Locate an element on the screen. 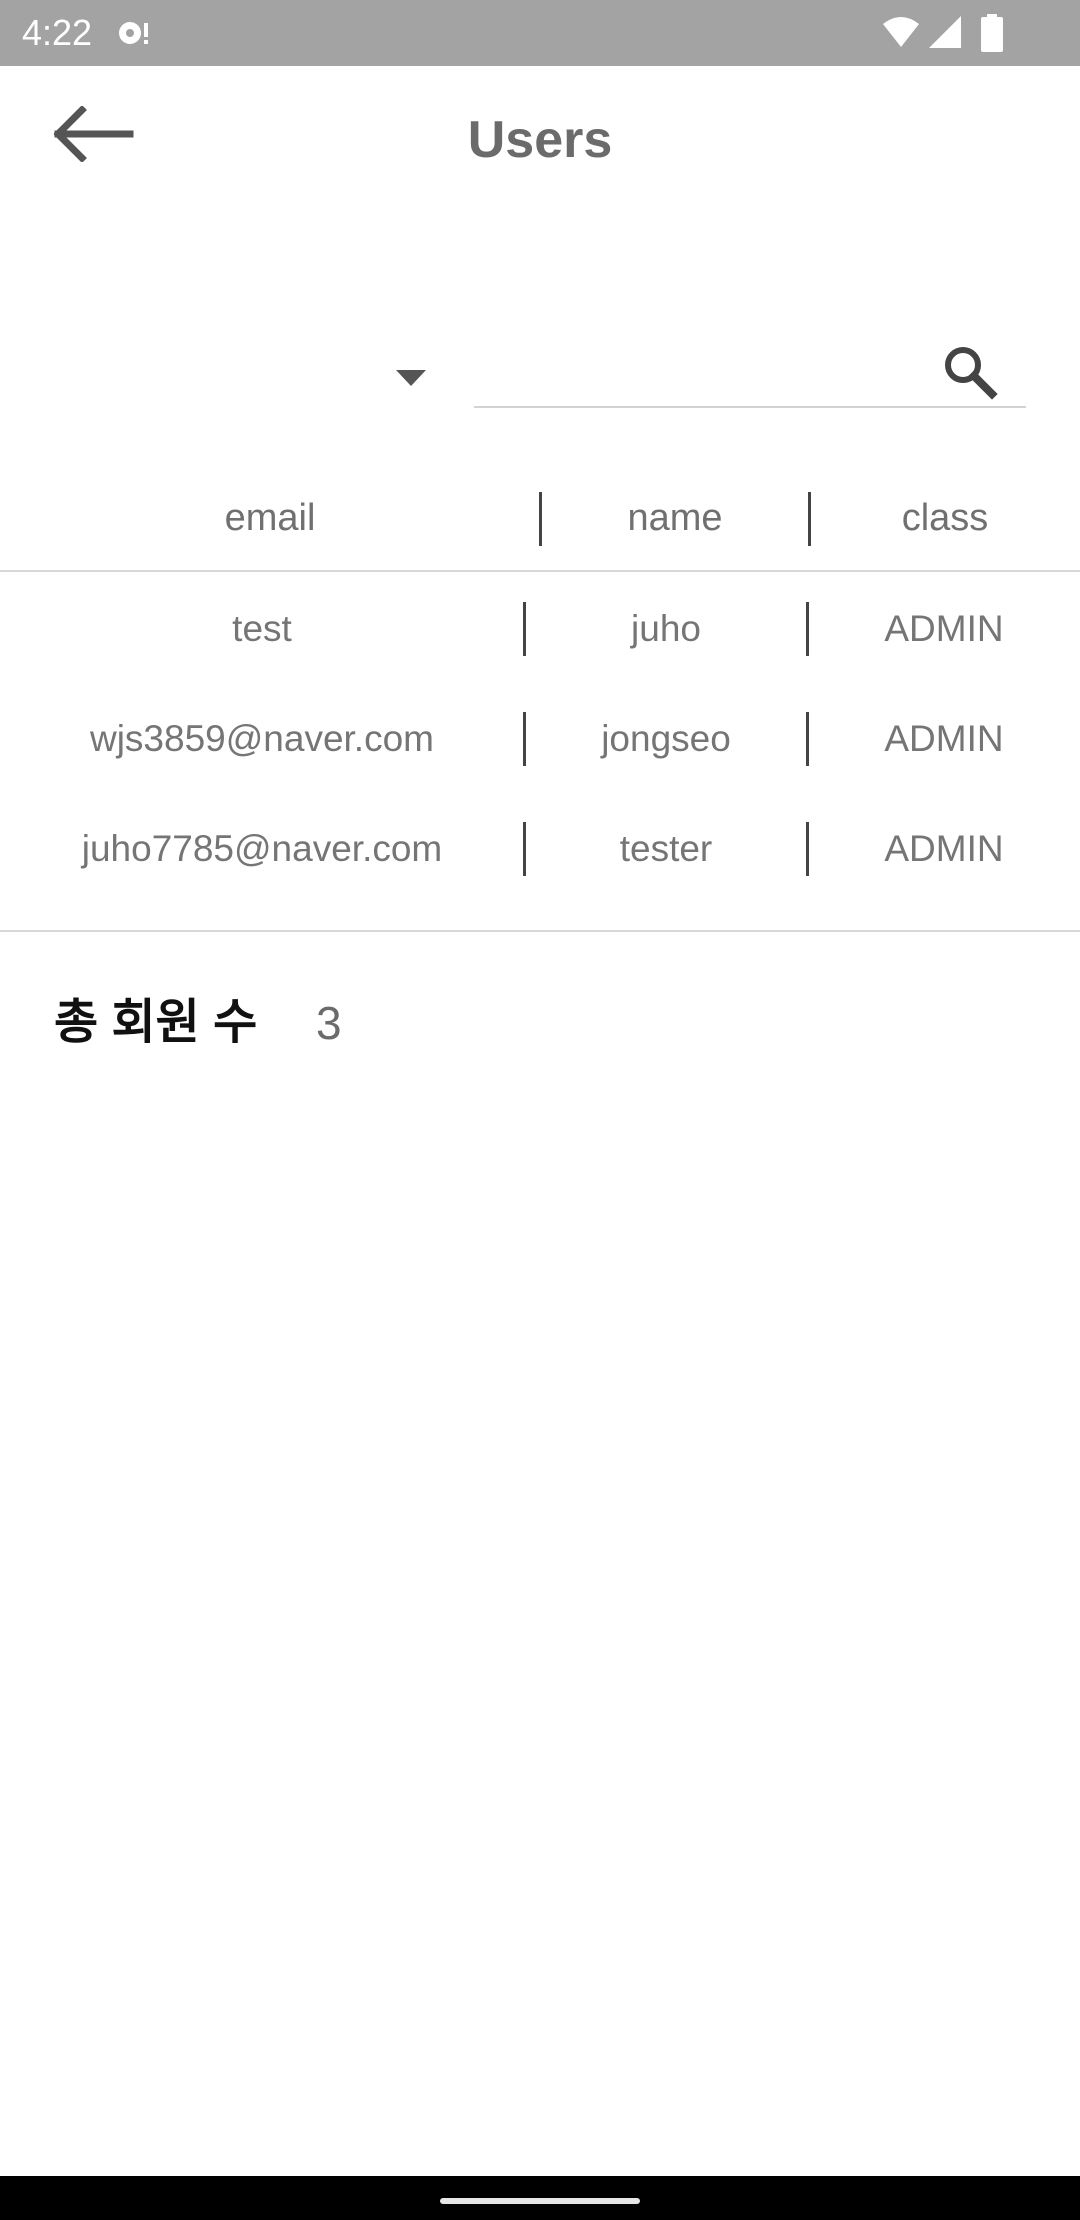  column-header-email: email is located at coordinates (270, 518).